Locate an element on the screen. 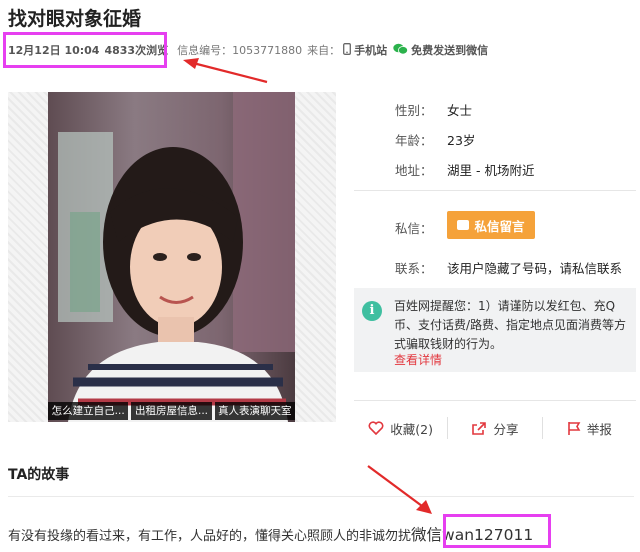 The height and width of the screenshot is (552, 640). gender-row: 性别： 女士 is located at coordinates (433, 109).